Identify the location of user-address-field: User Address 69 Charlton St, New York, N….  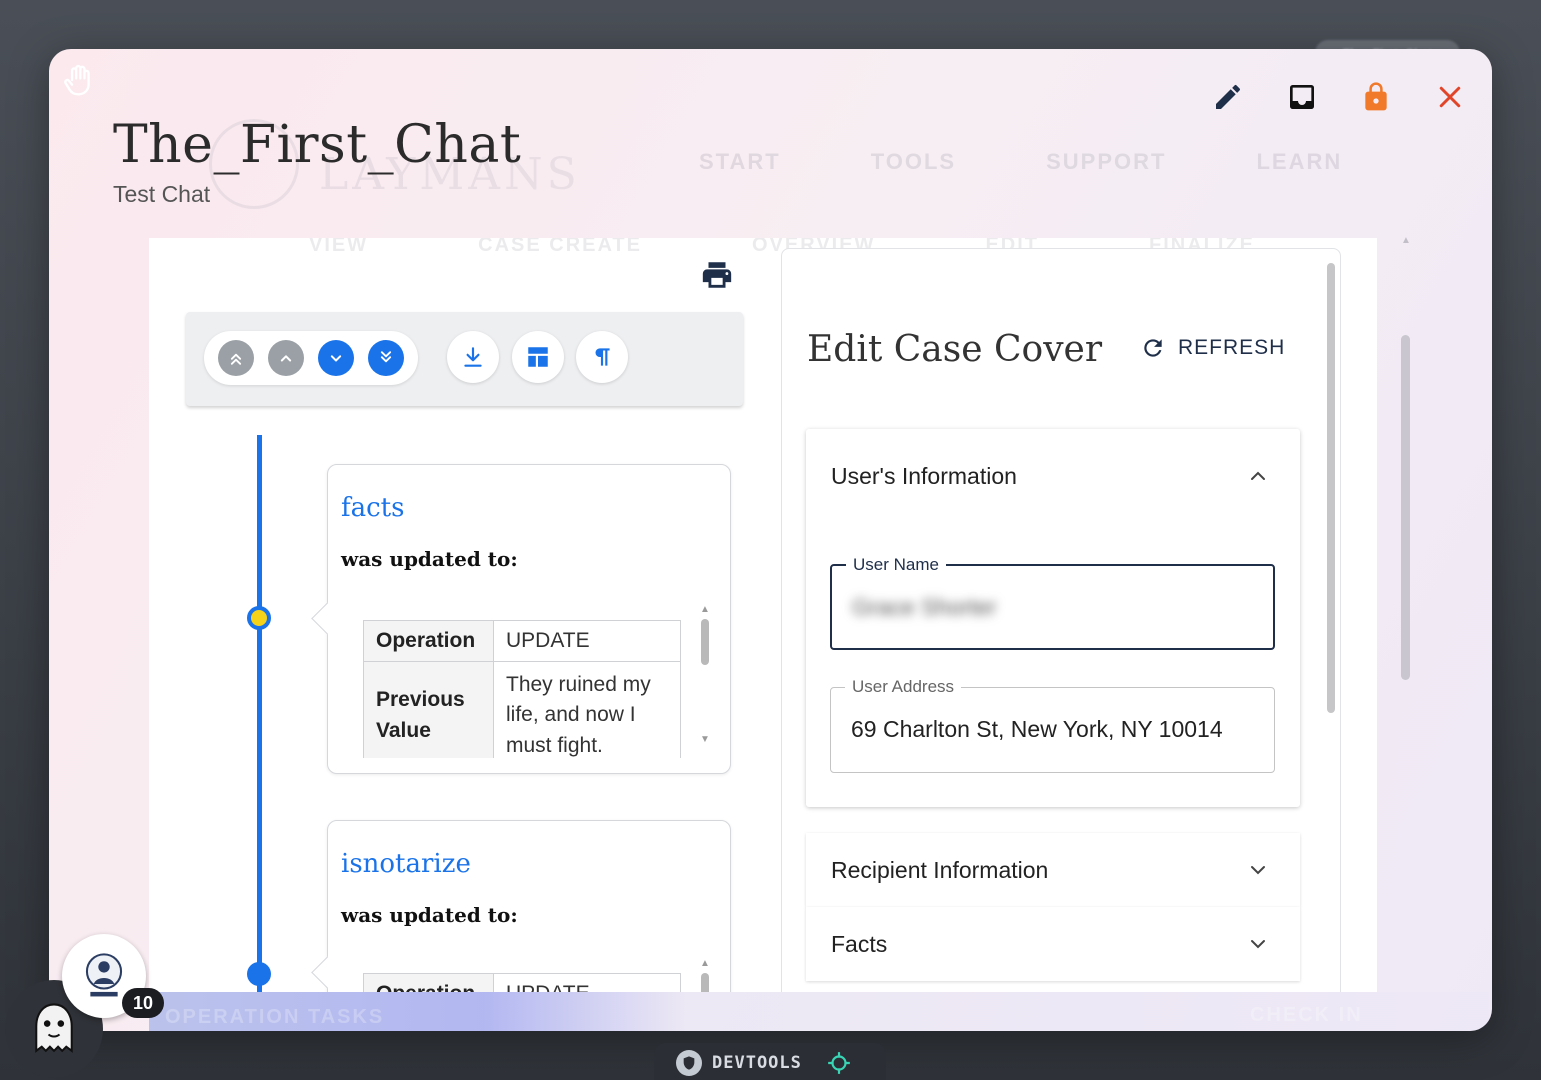
(1052, 725).